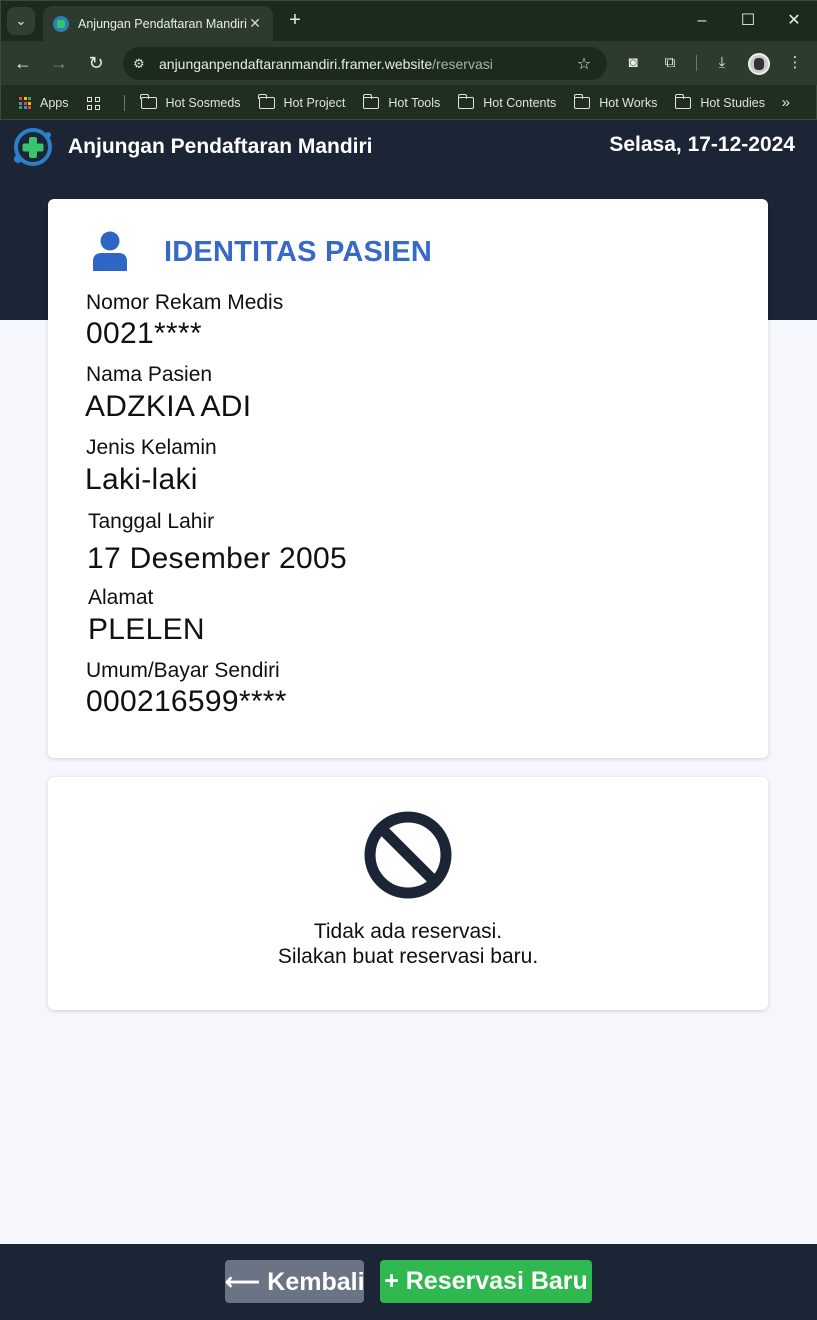  I want to click on birth-date-value: 17 Desember 2005, so click(217, 558).